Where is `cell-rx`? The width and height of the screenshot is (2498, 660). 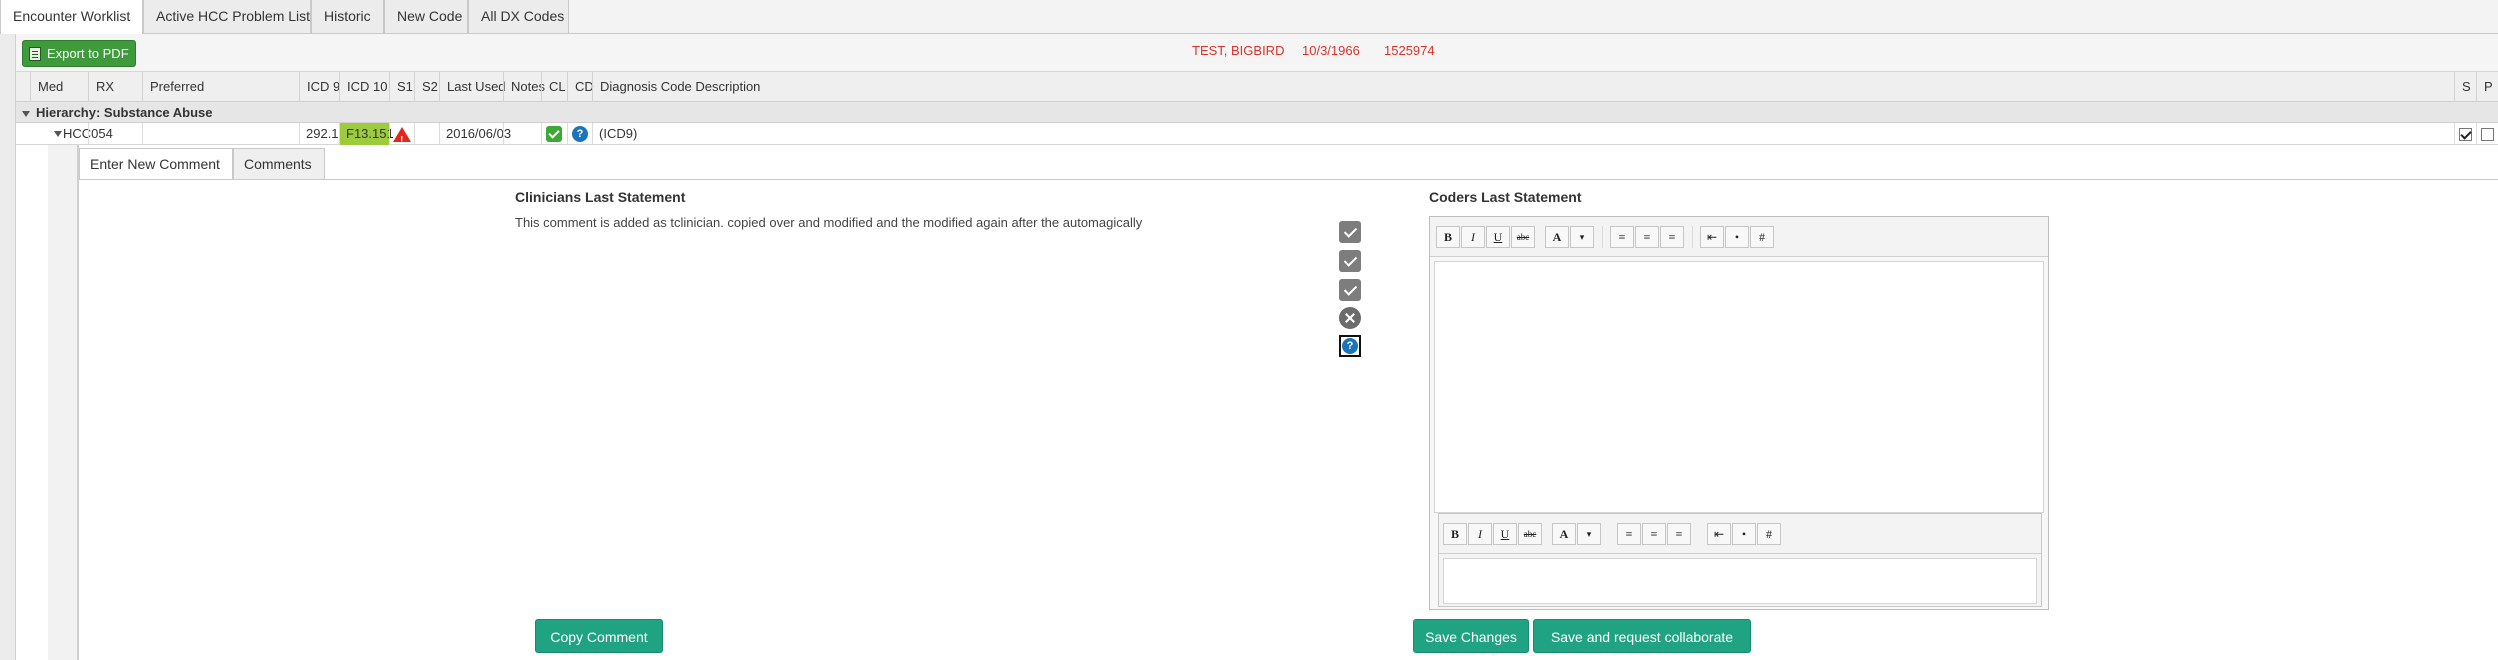 cell-rx is located at coordinates (115, 134).